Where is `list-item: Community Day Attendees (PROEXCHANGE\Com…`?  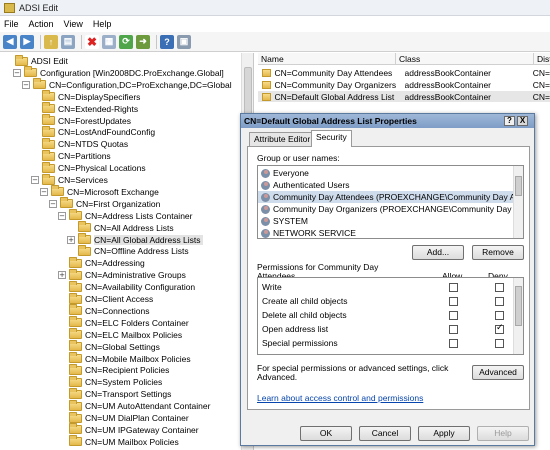
list-item: Community Day Attendees (PROEXCHANGE\Com… is located at coordinates (386, 197).